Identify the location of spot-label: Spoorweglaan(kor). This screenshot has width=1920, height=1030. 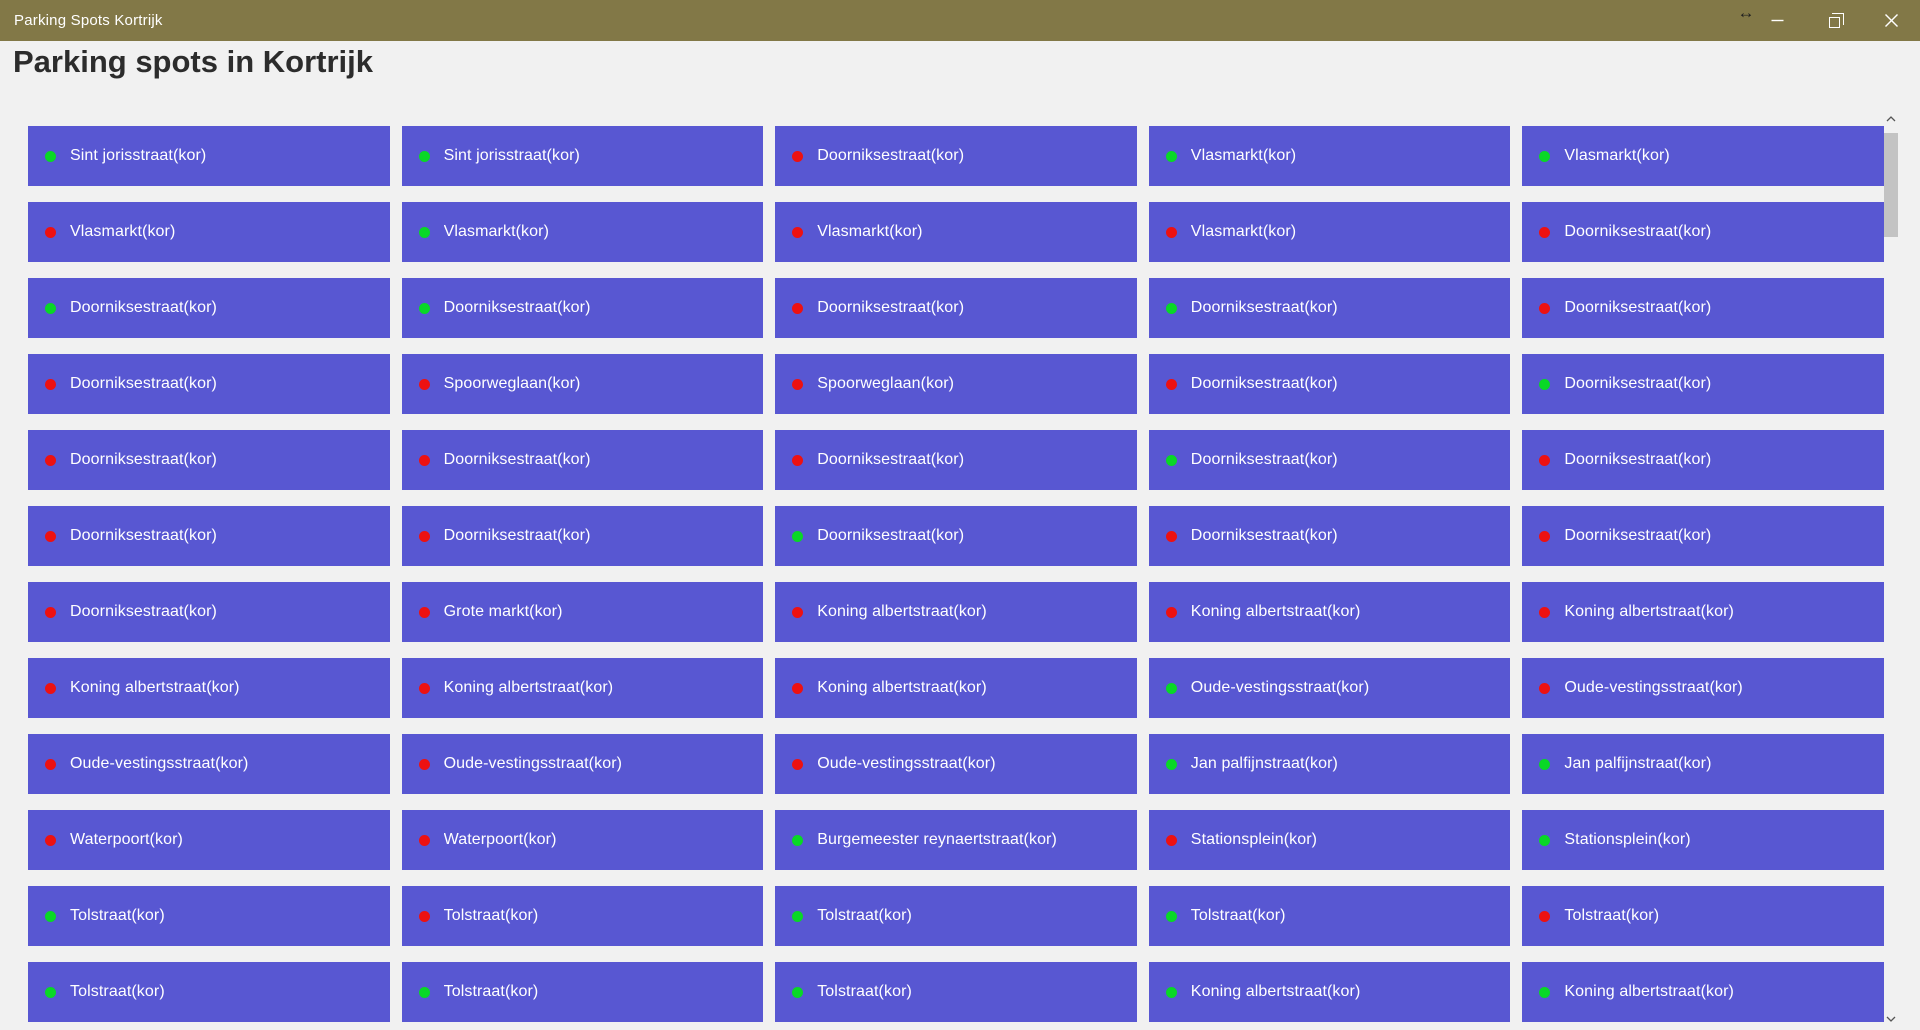
(886, 383).